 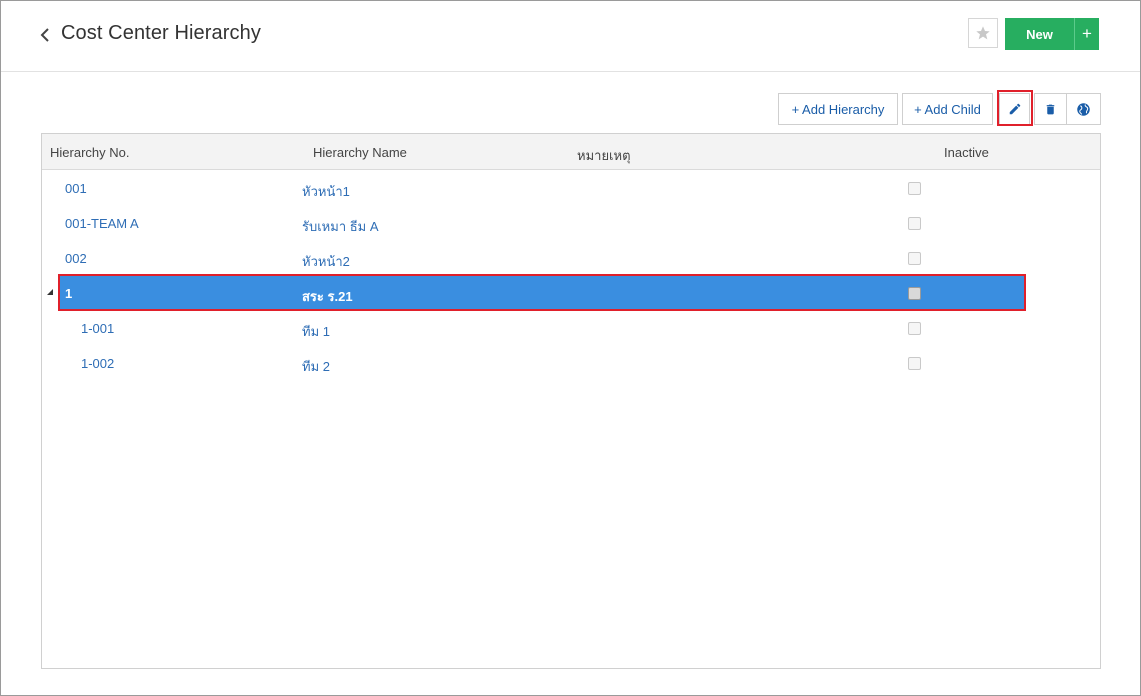 What do you see at coordinates (340, 226) in the screenshot?
I see `hierarchy-name-cell: รับเหมา ธีม A` at bounding box center [340, 226].